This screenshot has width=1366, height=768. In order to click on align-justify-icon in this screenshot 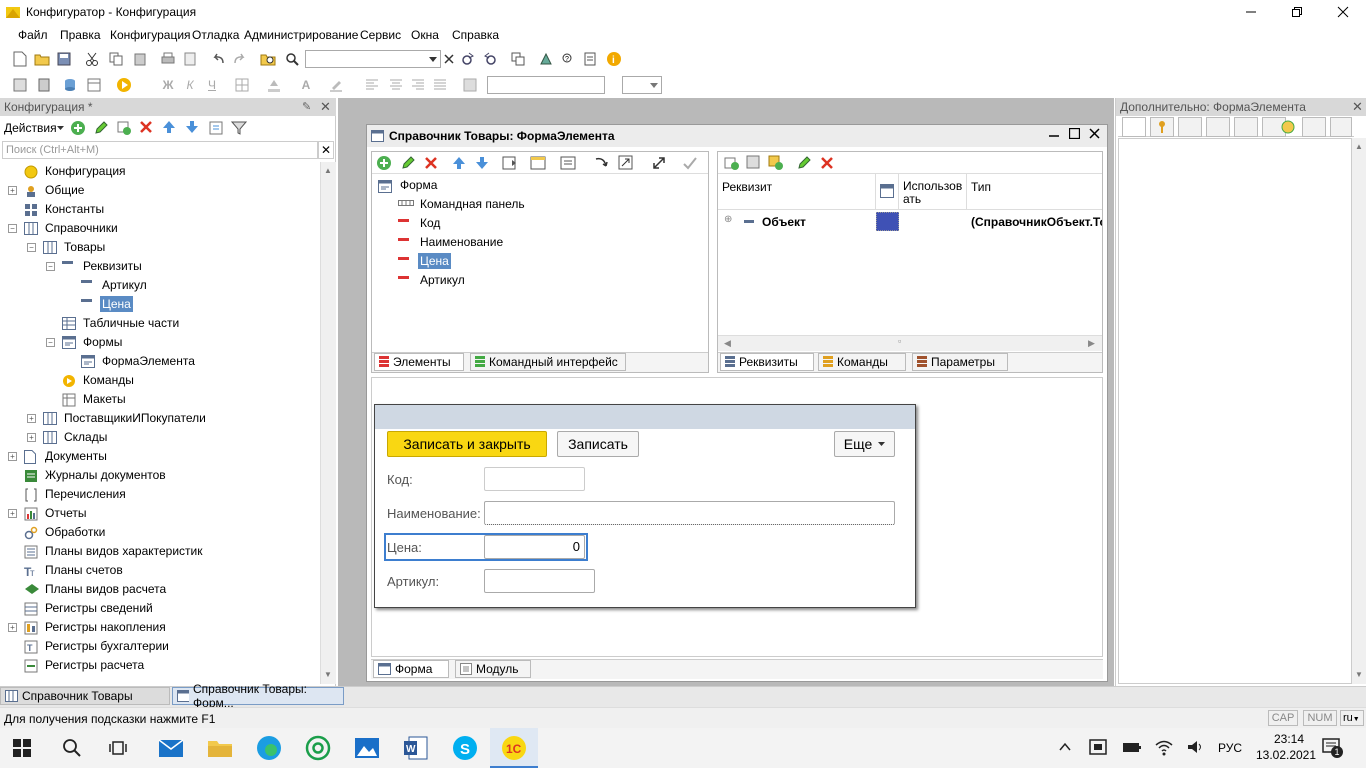, I will do `click(440, 85)`.